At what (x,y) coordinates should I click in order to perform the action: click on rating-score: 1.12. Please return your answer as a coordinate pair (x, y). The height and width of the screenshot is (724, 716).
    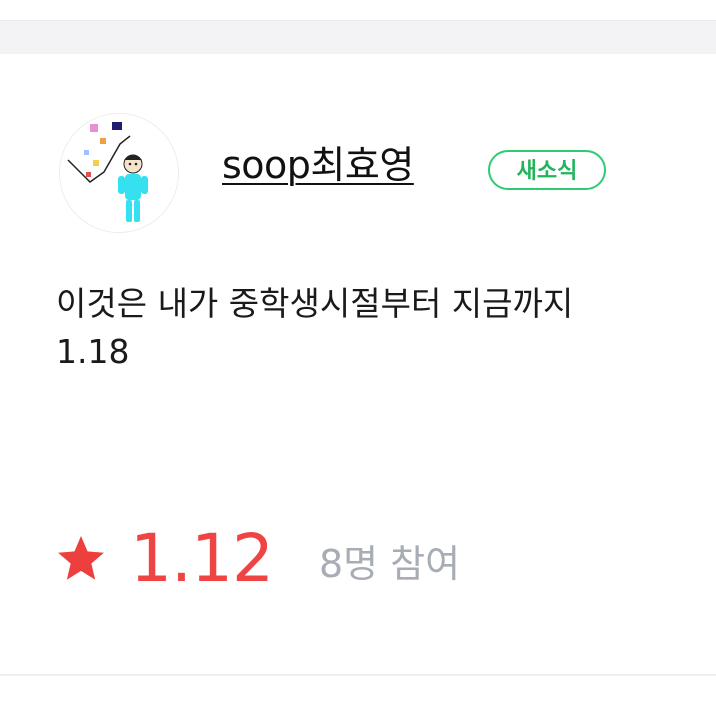
    Looking at the image, I should click on (202, 558).